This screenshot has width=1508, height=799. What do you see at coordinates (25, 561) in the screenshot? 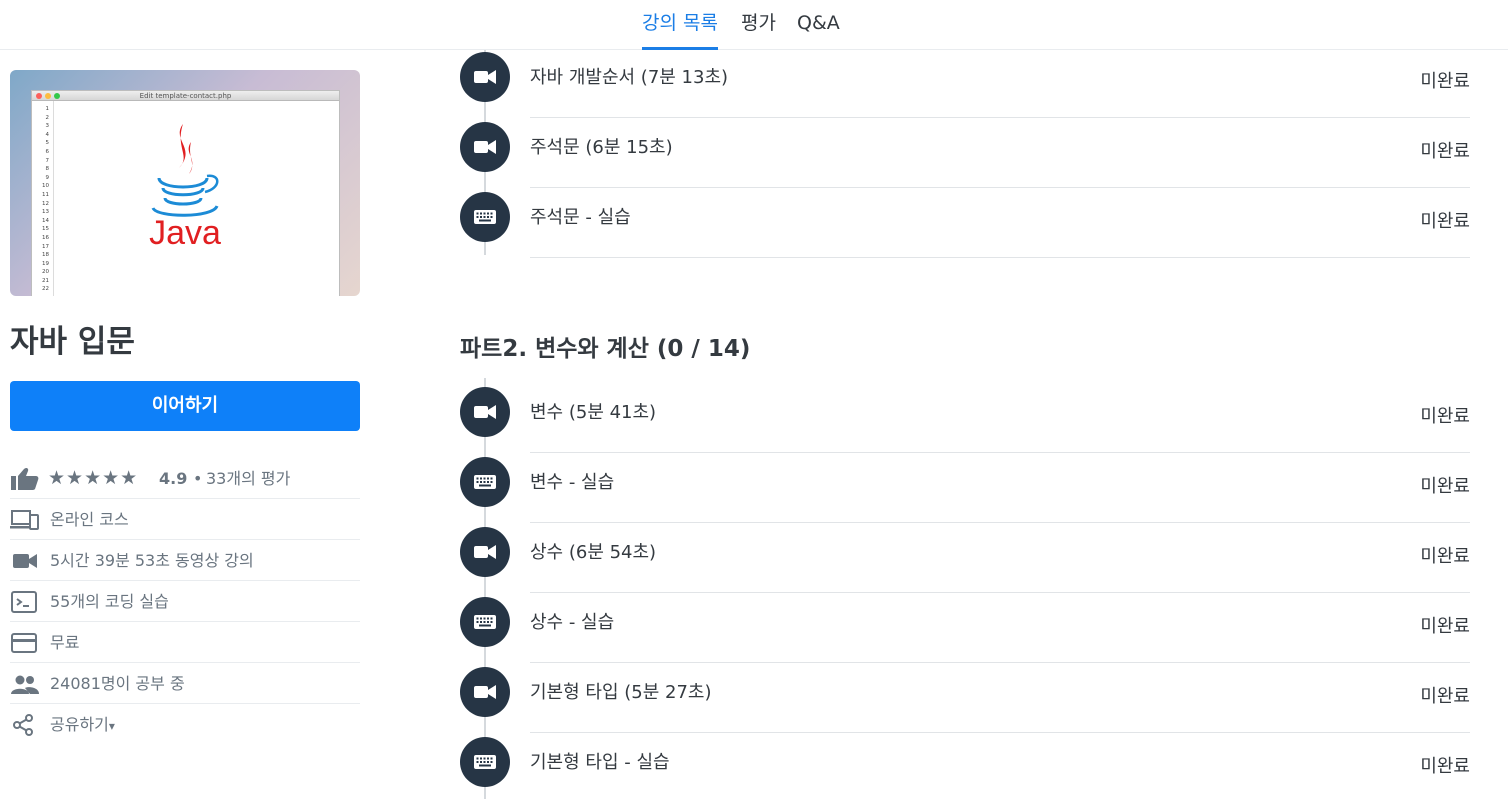
I see `video-camera-icon` at bounding box center [25, 561].